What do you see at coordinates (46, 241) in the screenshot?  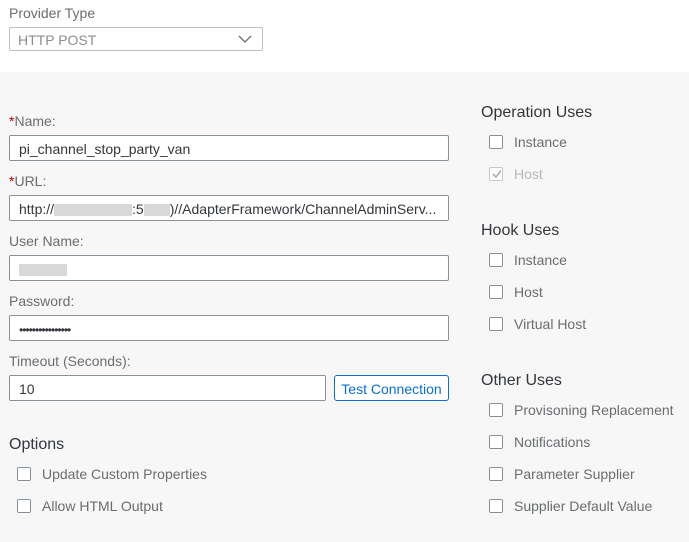 I see `username-label: User Name:` at bounding box center [46, 241].